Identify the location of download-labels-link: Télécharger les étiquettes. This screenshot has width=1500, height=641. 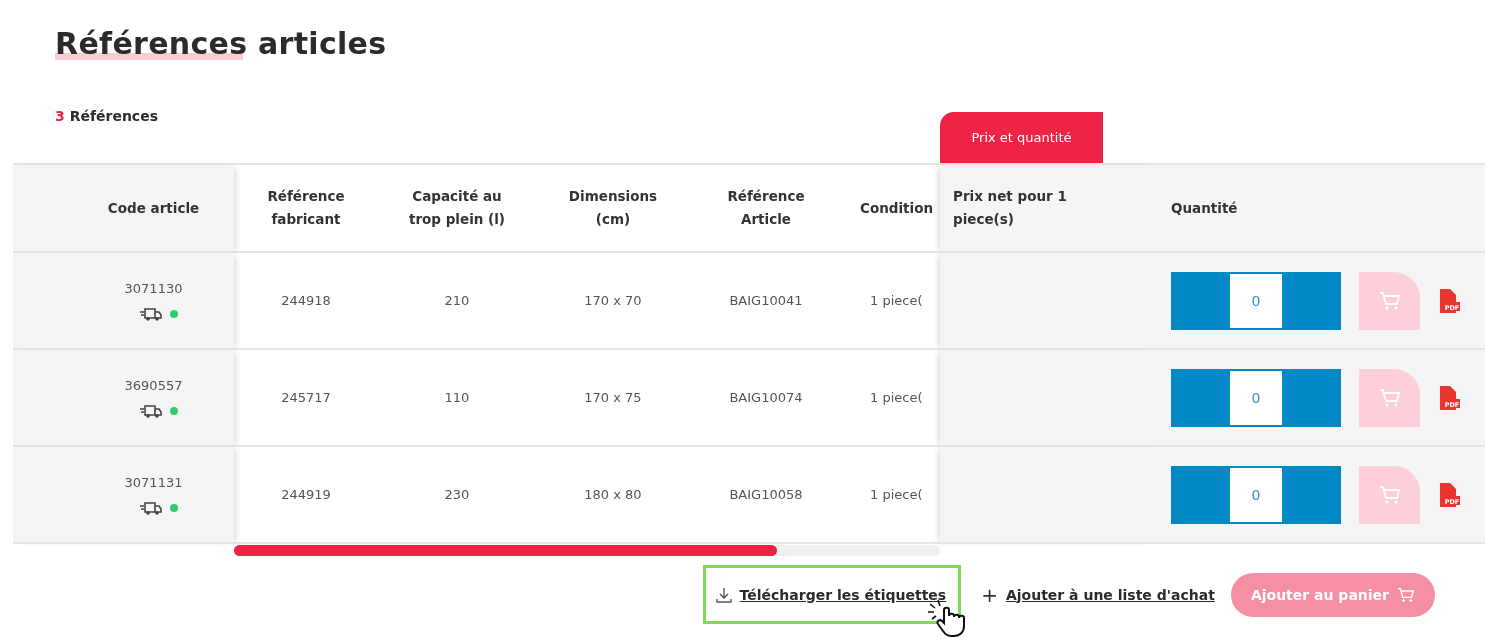
(843, 594).